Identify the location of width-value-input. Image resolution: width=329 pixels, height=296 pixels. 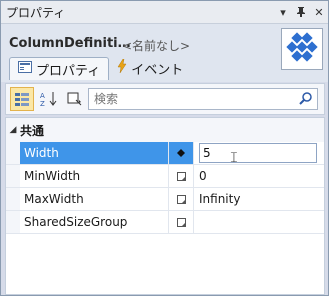
(258, 153).